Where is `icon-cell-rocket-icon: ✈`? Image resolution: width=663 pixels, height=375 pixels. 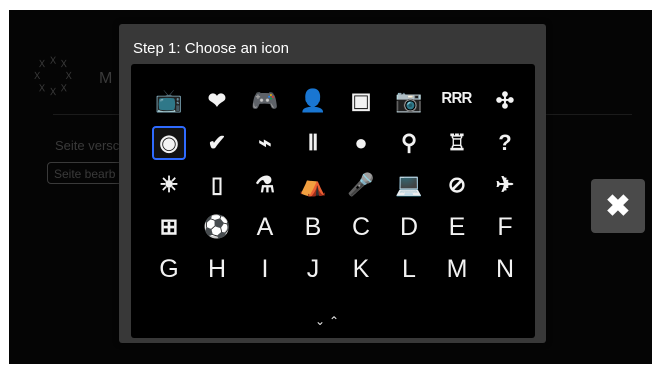
icon-cell-rocket-icon: ✈ is located at coordinates (505, 185).